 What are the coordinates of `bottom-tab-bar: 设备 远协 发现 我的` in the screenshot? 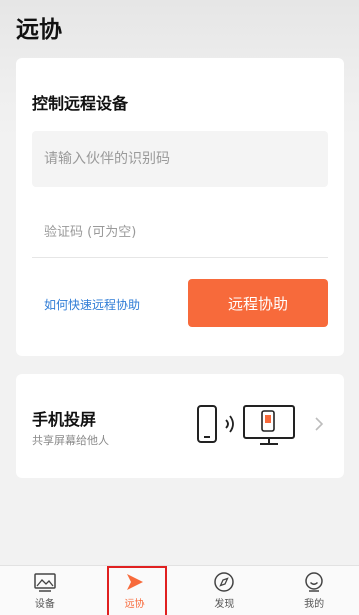 It's located at (179, 590).